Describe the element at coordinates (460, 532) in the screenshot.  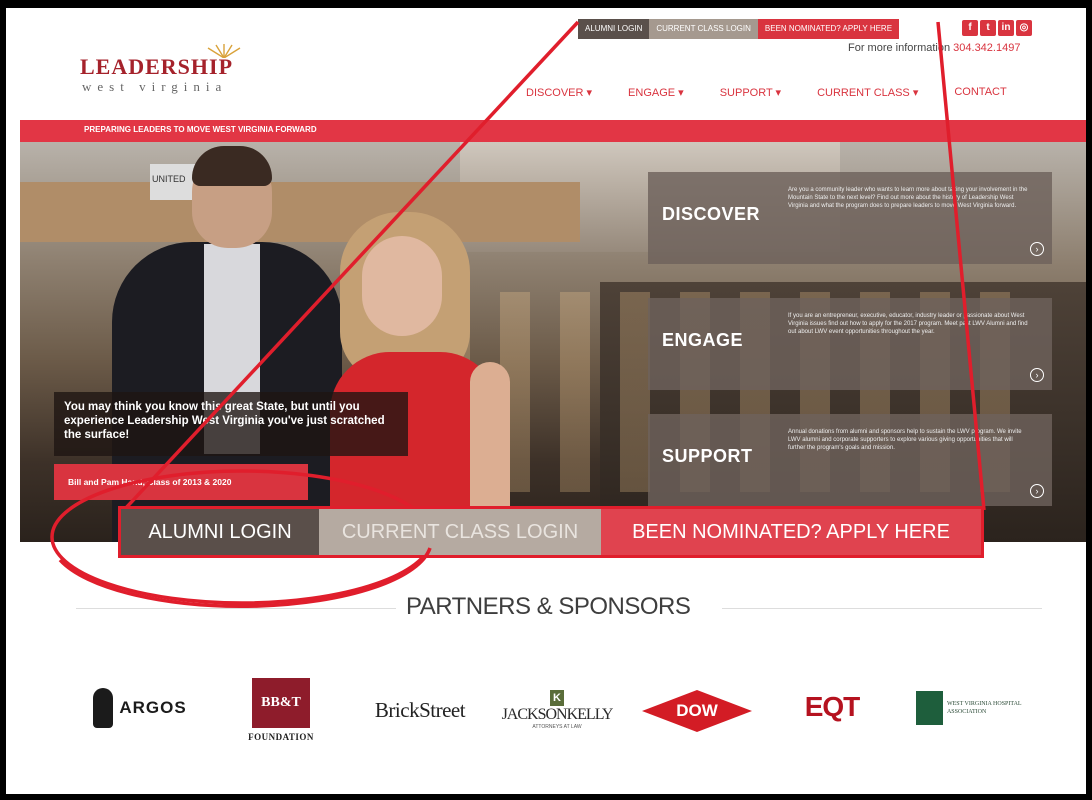
I see `zoom-current-class-login: CURRENT CLASS LOGIN` at that location.